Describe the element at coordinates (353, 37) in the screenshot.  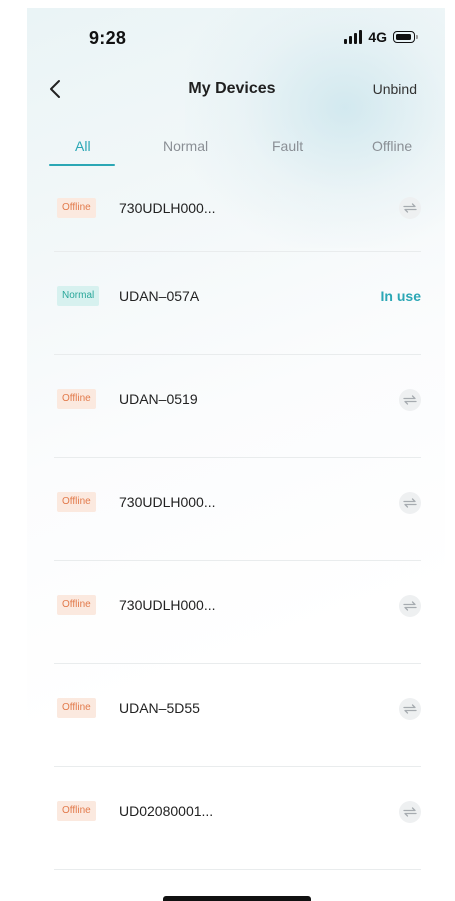
I see `signal-icon` at that location.